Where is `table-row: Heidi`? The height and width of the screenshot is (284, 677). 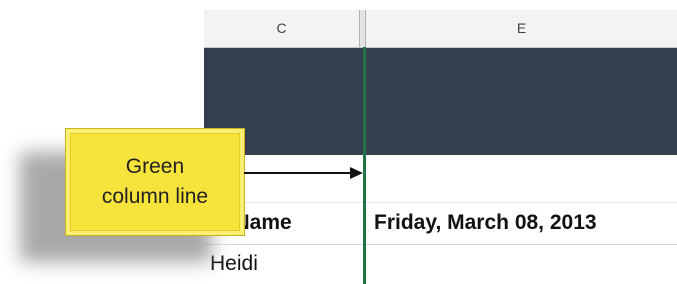 table-row: Heidi is located at coordinates (440, 264).